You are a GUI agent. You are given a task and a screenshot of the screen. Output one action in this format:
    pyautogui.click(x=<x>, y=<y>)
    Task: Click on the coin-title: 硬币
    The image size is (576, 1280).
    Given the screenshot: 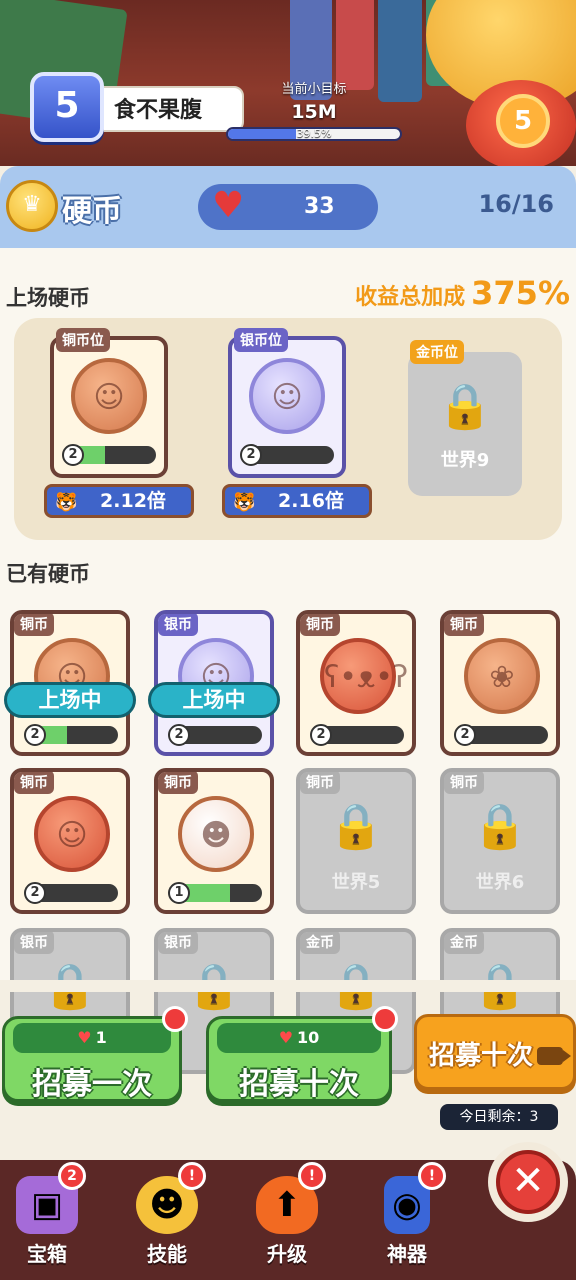 What is the action you would take?
    pyautogui.click(x=92, y=211)
    